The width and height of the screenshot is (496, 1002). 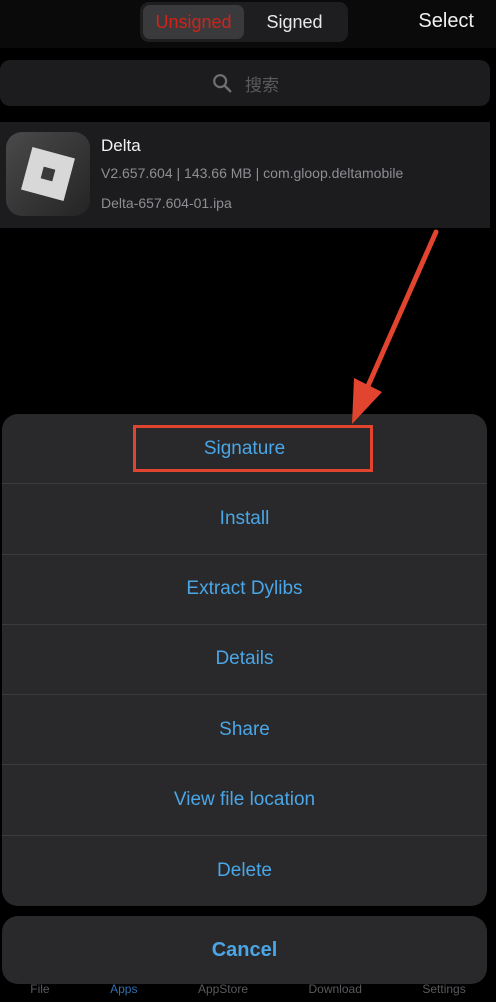 I want to click on app-name: Delta, so click(x=121, y=145).